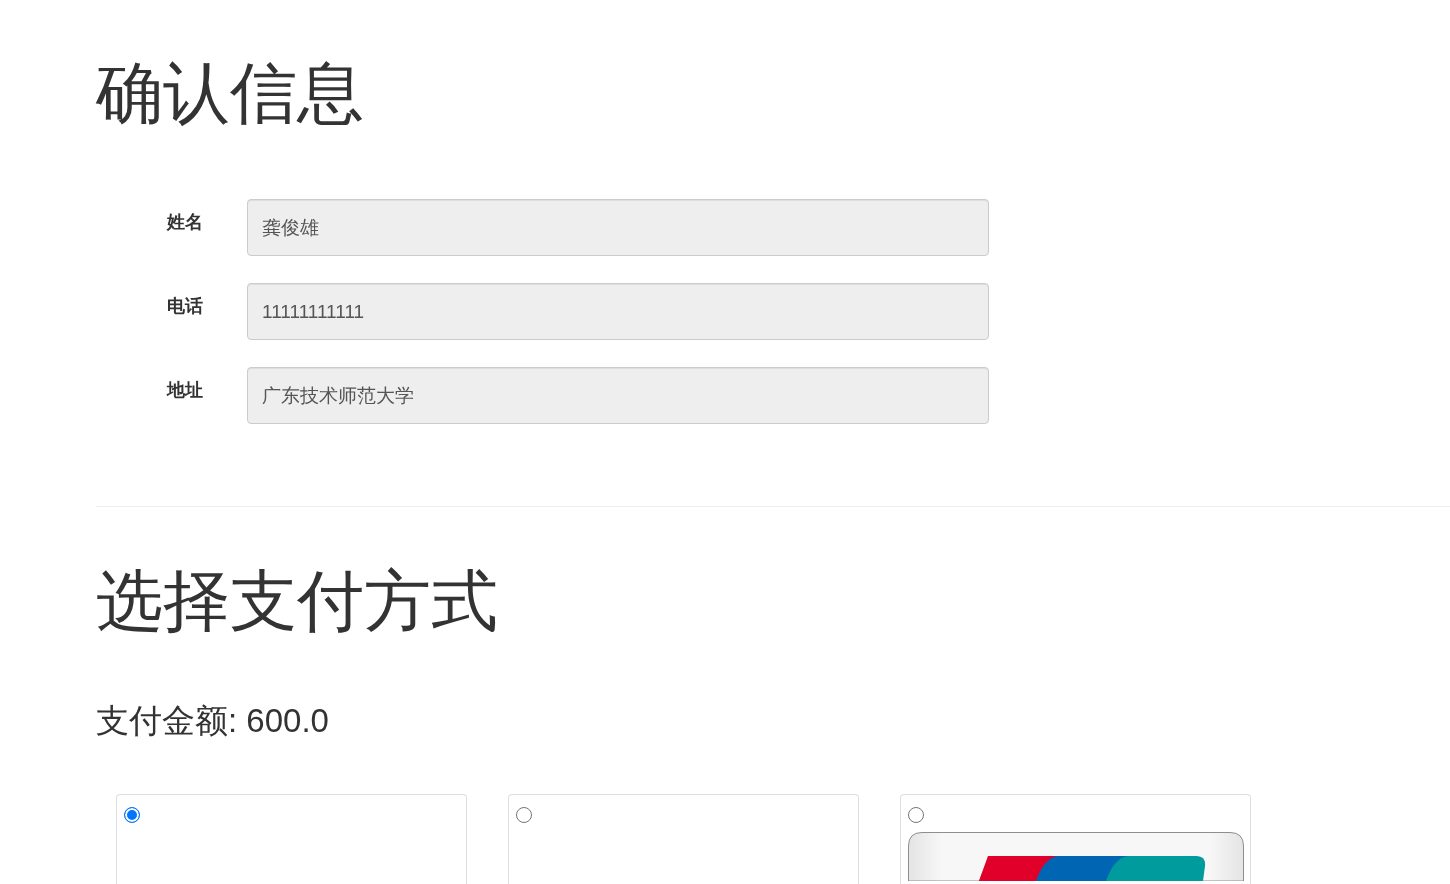 The image size is (1450, 884). I want to click on input-field: 11111111111, so click(618, 311).